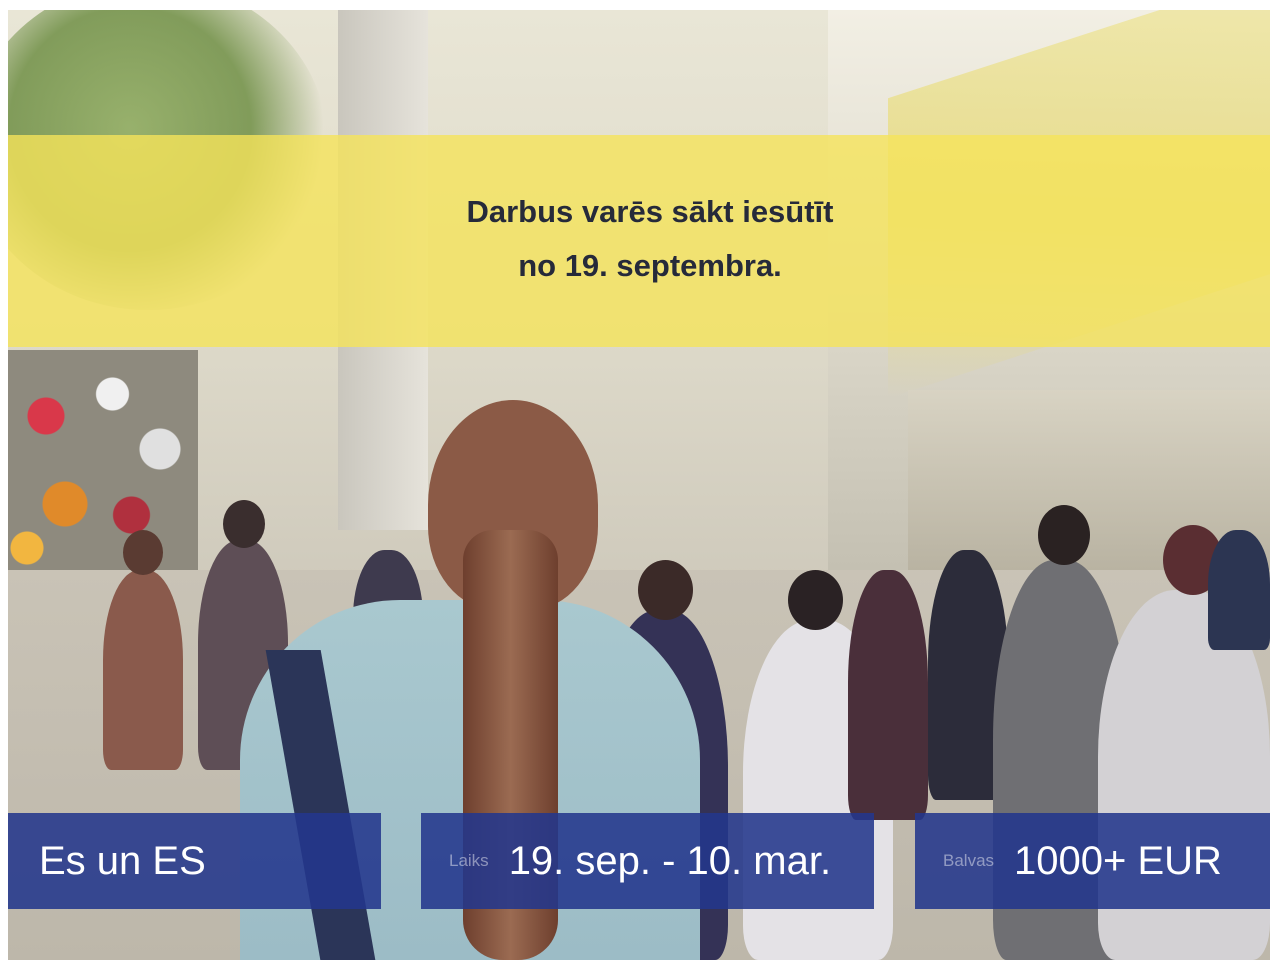 The image size is (1278, 965). I want to click on info-box-prizes: Balvas 1000+ EUR, so click(1092, 861).